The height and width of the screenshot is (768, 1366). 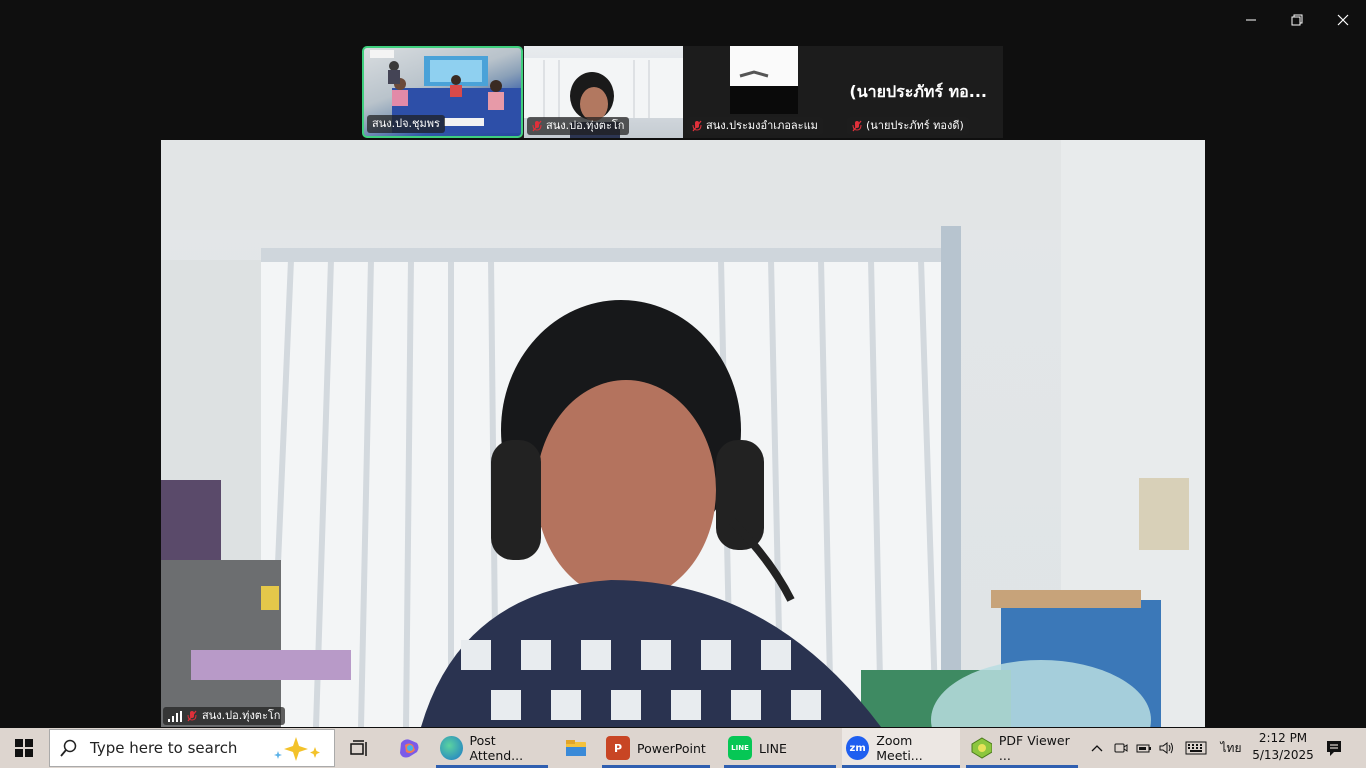 What do you see at coordinates (68, 748) in the screenshot?
I see `search-icon` at bounding box center [68, 748].